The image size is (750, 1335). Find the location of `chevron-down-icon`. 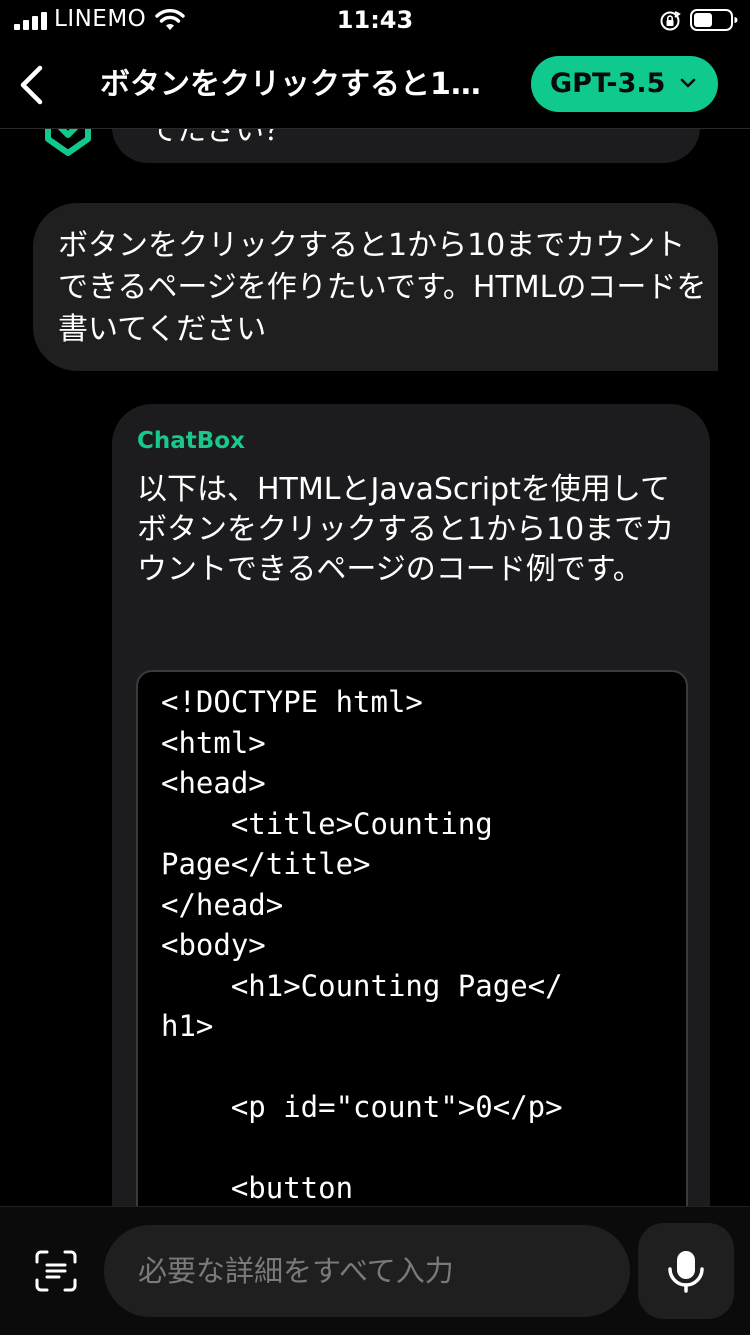

chevron-down-icon is located at coordinates (688, 83).